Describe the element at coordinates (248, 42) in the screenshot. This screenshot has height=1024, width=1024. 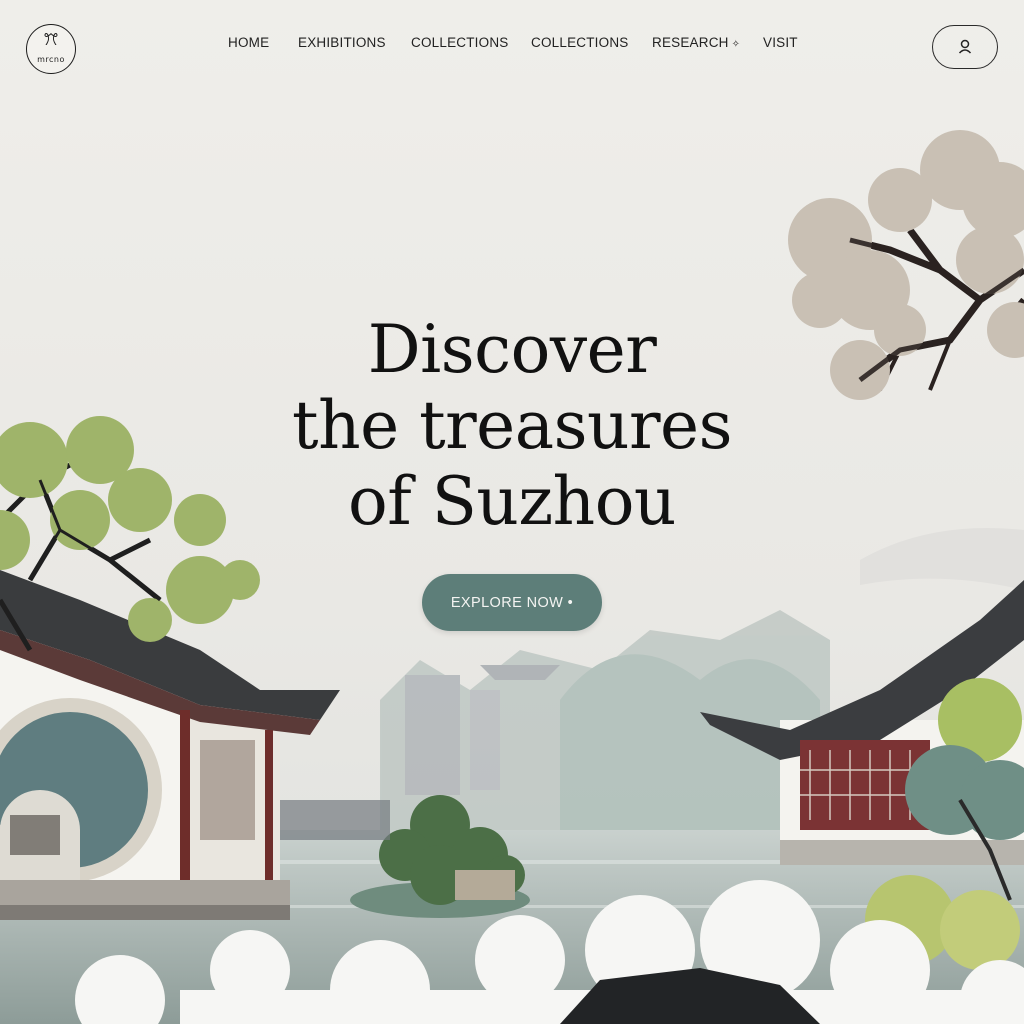
I see `nav-item-home: HOME` at that location.